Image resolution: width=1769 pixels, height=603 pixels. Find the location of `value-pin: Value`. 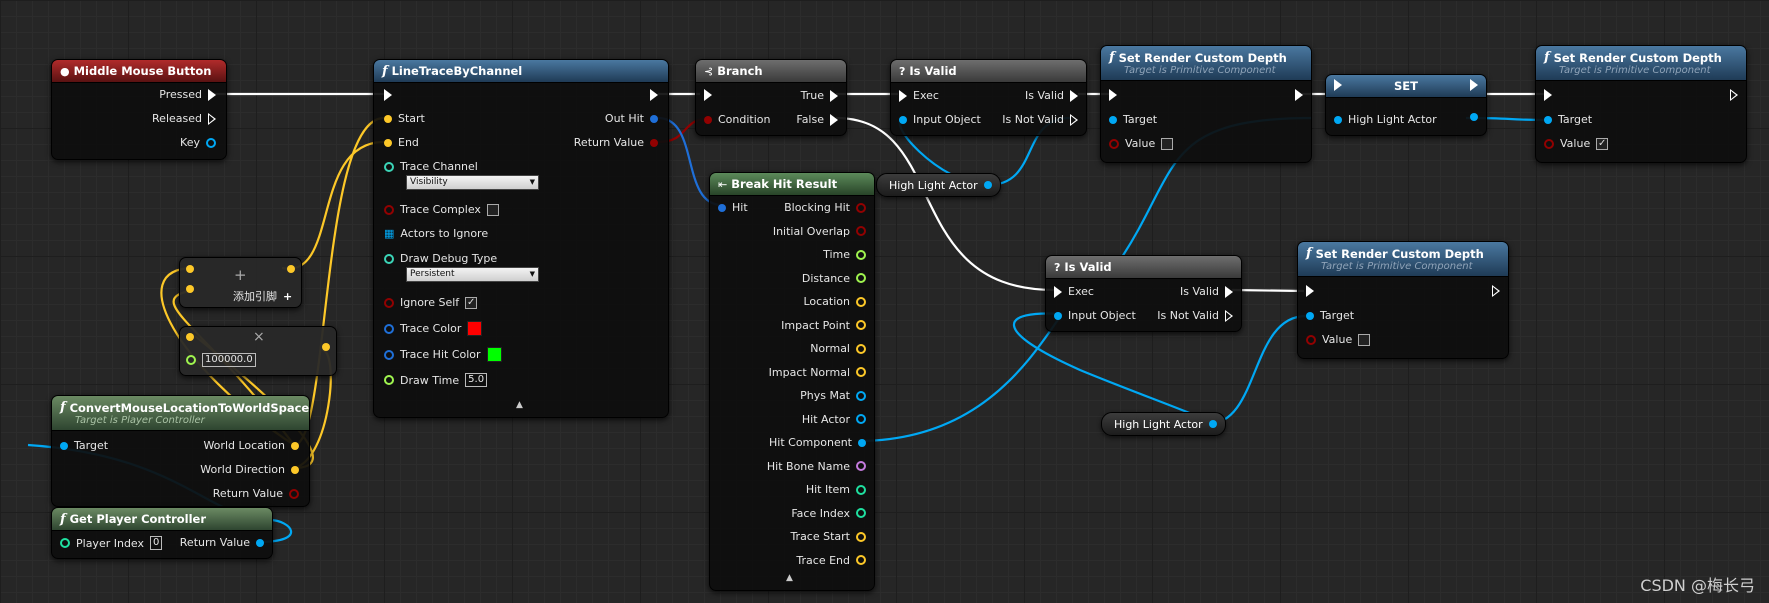

value-pin: Value is located at coordinates (1141, 143).